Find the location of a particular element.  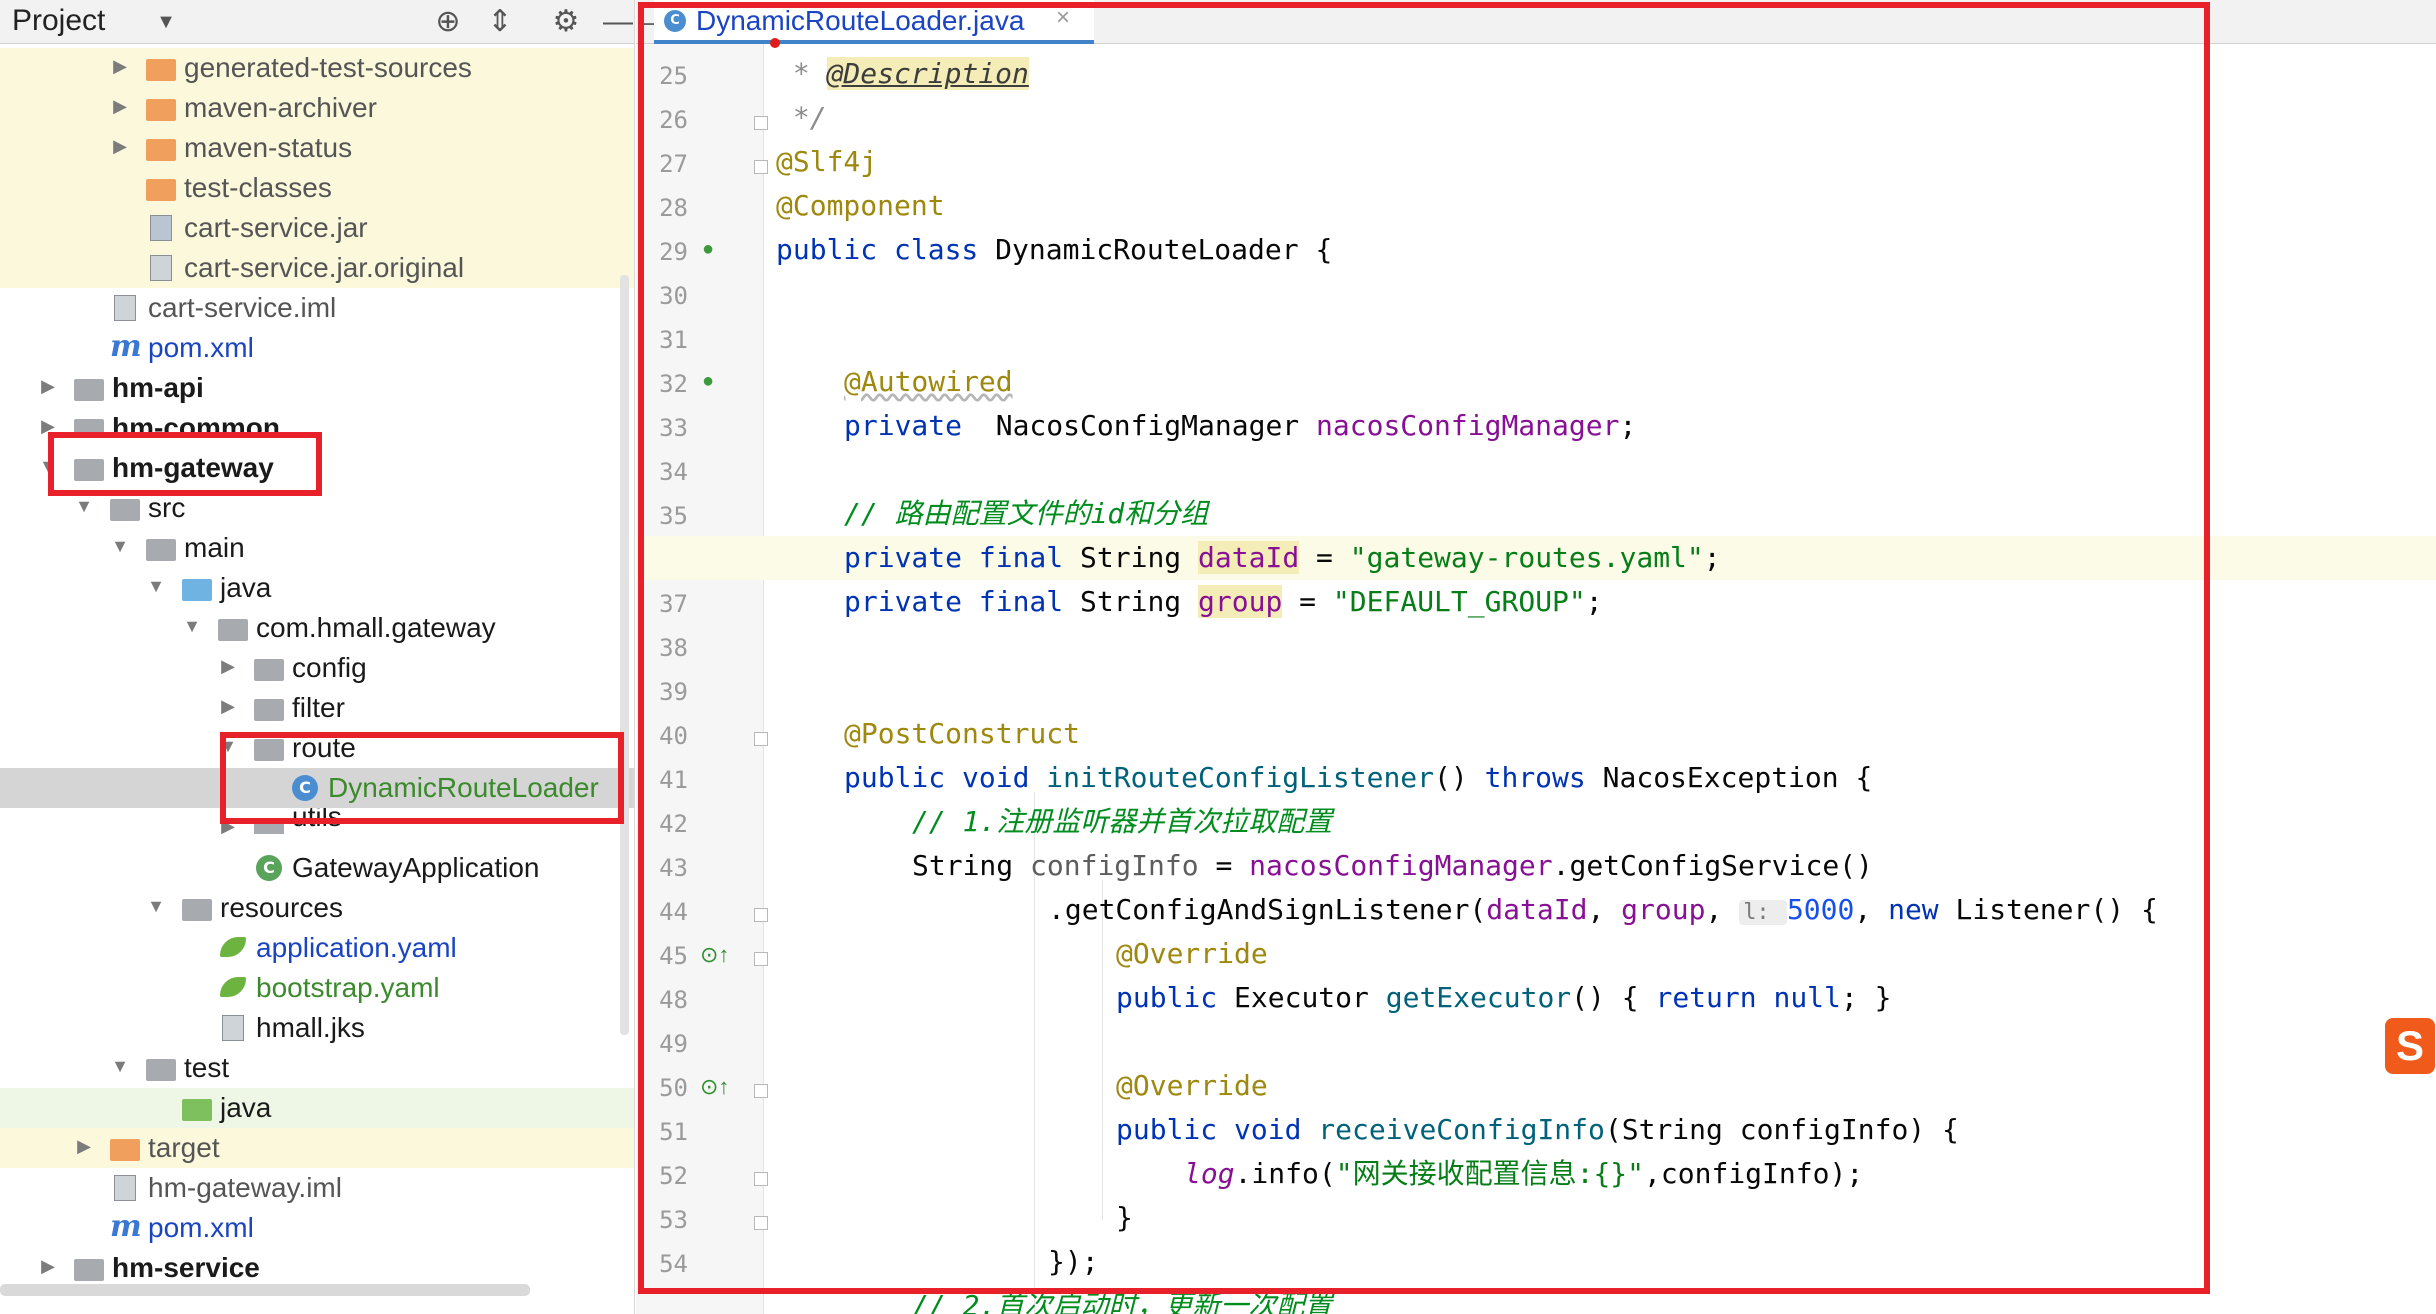

tree-item-label: hm-api is located at coordinates (158, 387).